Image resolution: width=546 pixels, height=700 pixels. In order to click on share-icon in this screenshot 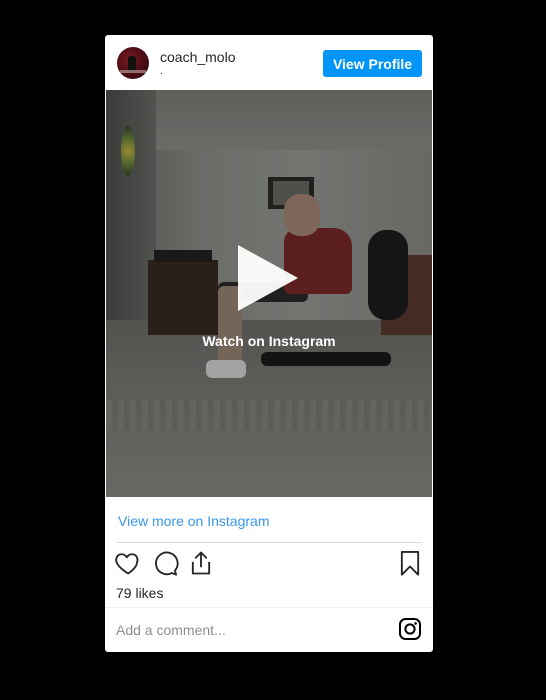, I will do `click(201, 563)`.